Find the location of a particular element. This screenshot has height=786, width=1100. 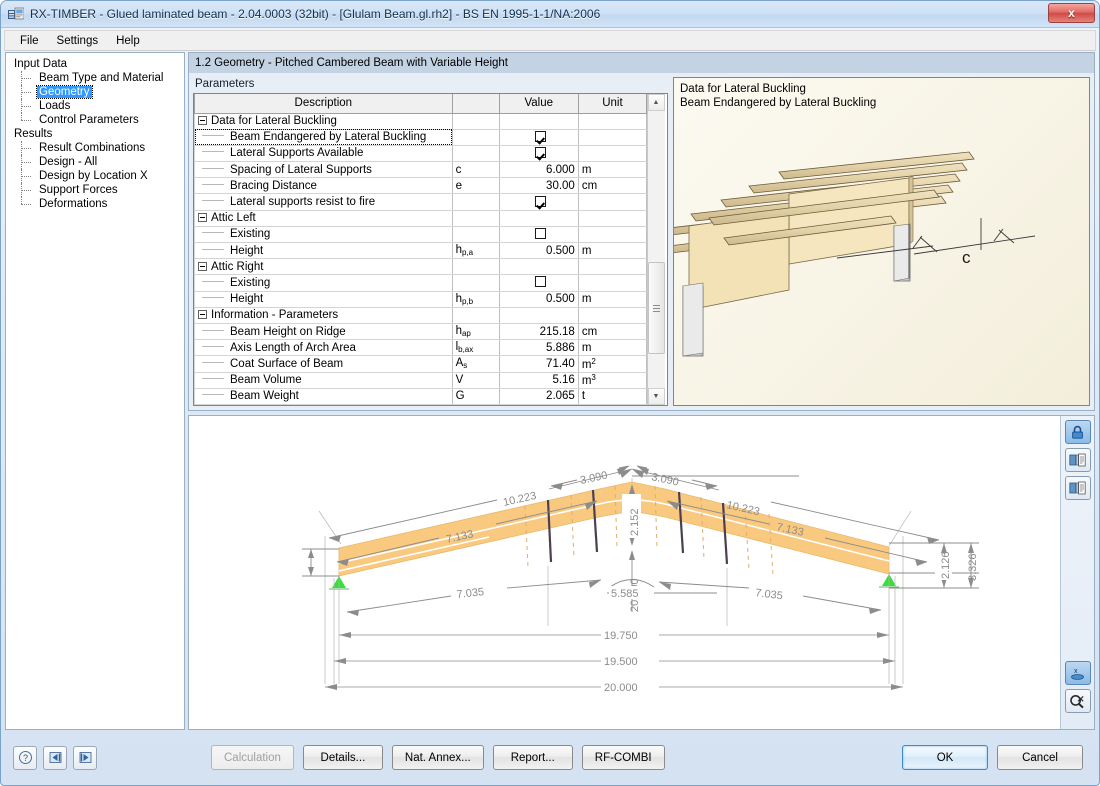

calculation-button: Calculation is located at coordinates (252, 757).